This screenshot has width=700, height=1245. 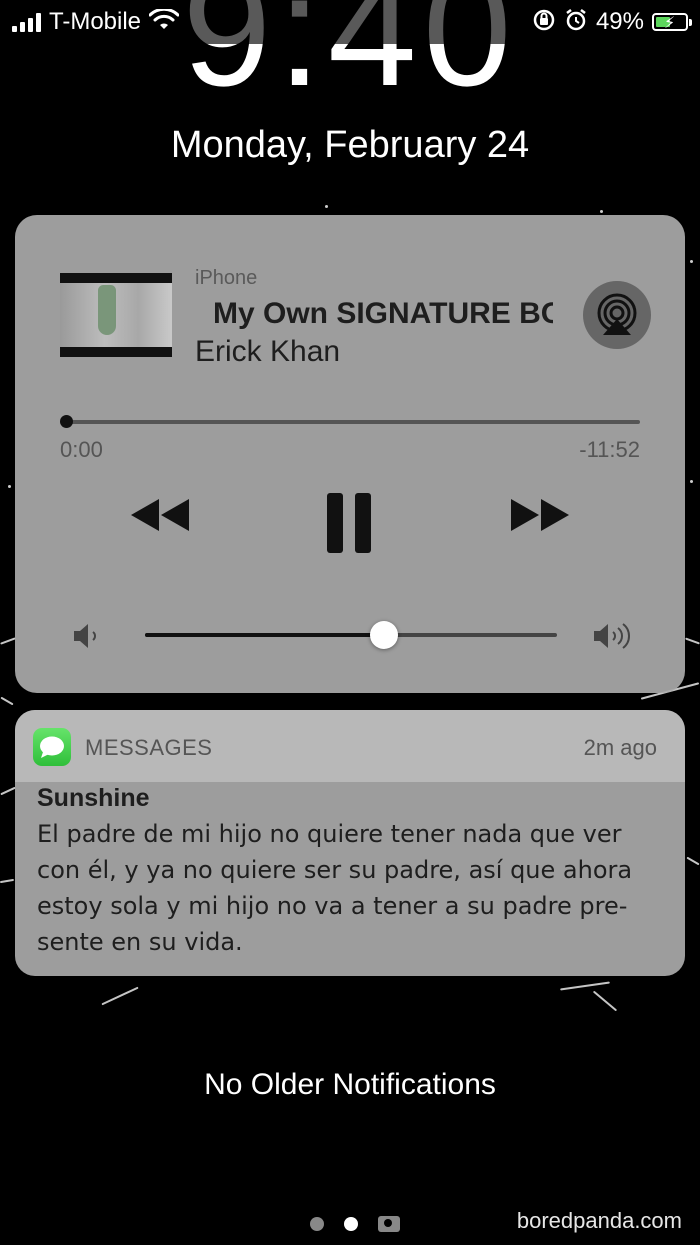 I want to click on page-indicator, so click(x=355, y=1224).